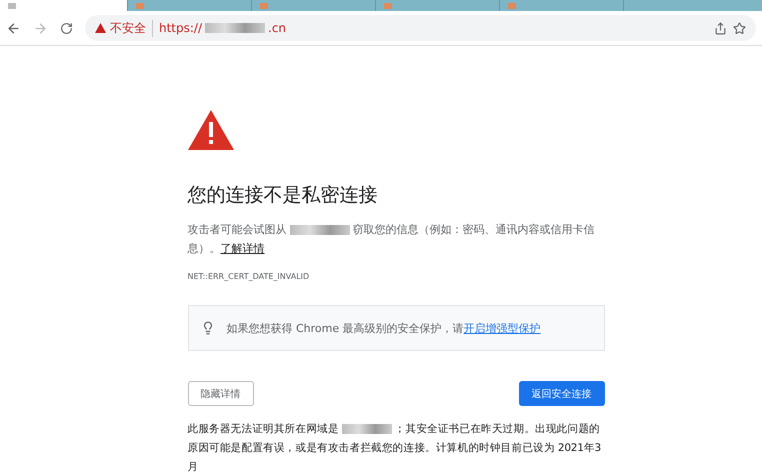 Image resolution: width=762 pixels, height=476 pixels. I want to click on url-text: https:// .cn, so click(222, 28).